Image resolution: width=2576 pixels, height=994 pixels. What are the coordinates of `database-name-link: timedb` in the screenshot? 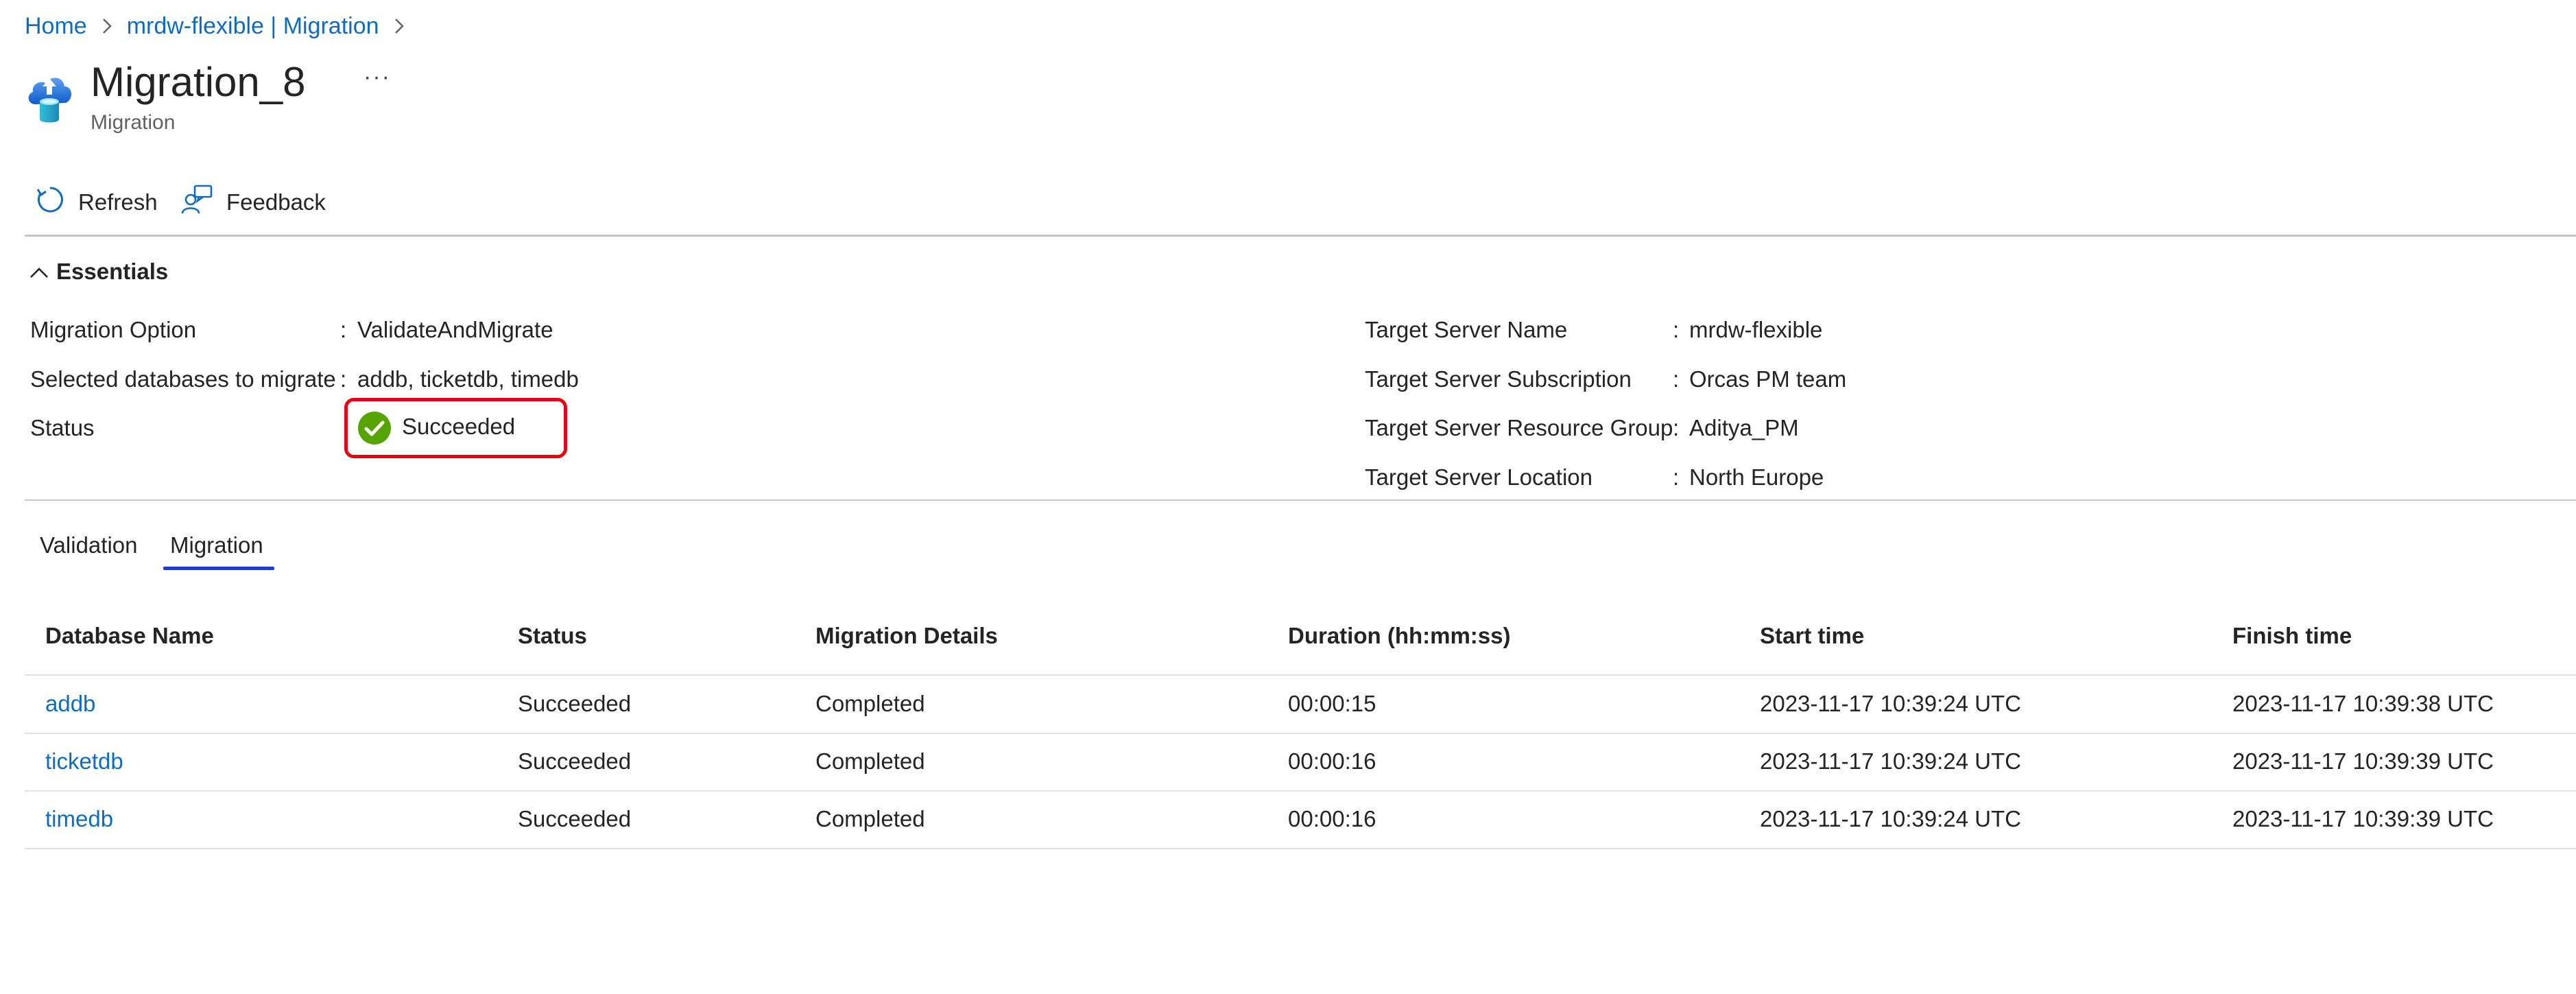 It's located at (79, 819).